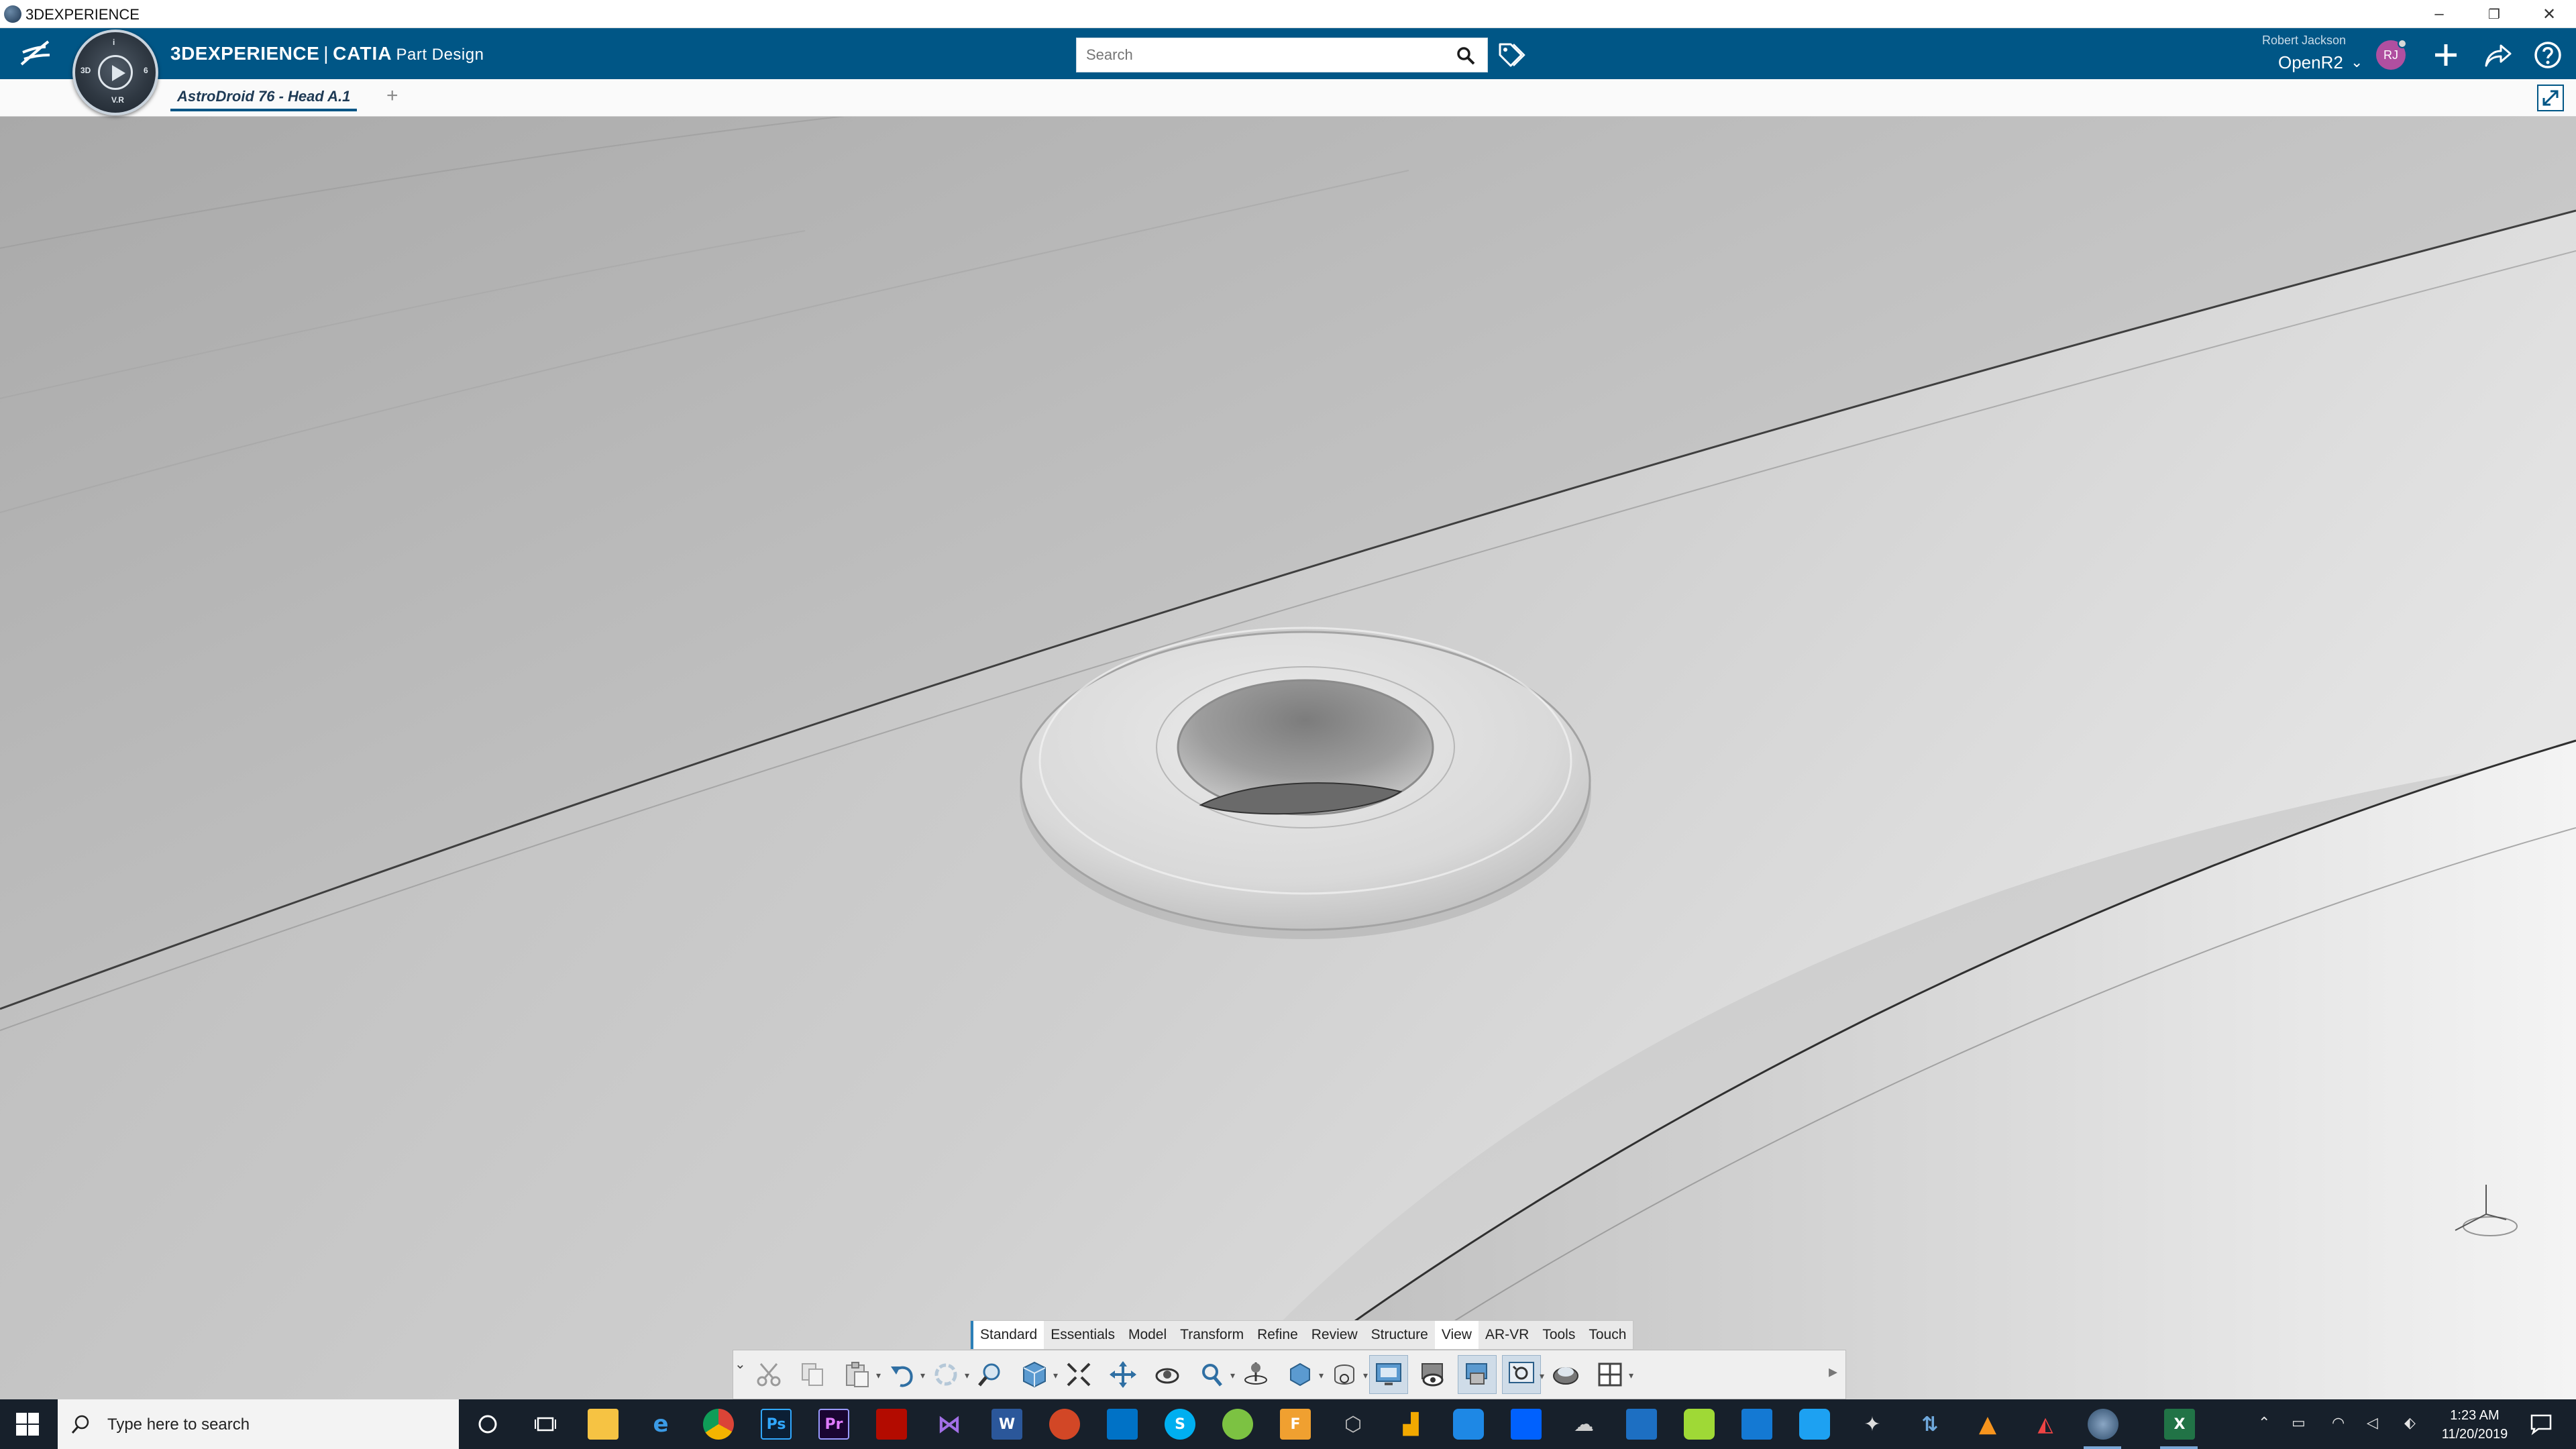 Image resolution: width=2576 pixels, height=1449 pixels. Describe the element at coordinates (947, 1374) in the screenshot. I see `update-icon: ▾` at that location.